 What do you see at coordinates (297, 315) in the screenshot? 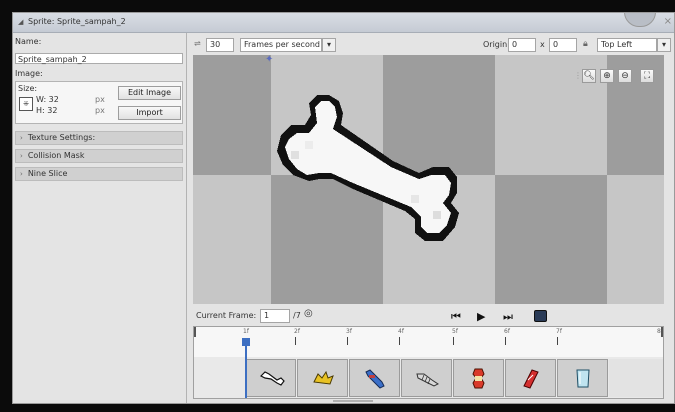
I see `total-frames: /7` at bounding box center [297, 315].